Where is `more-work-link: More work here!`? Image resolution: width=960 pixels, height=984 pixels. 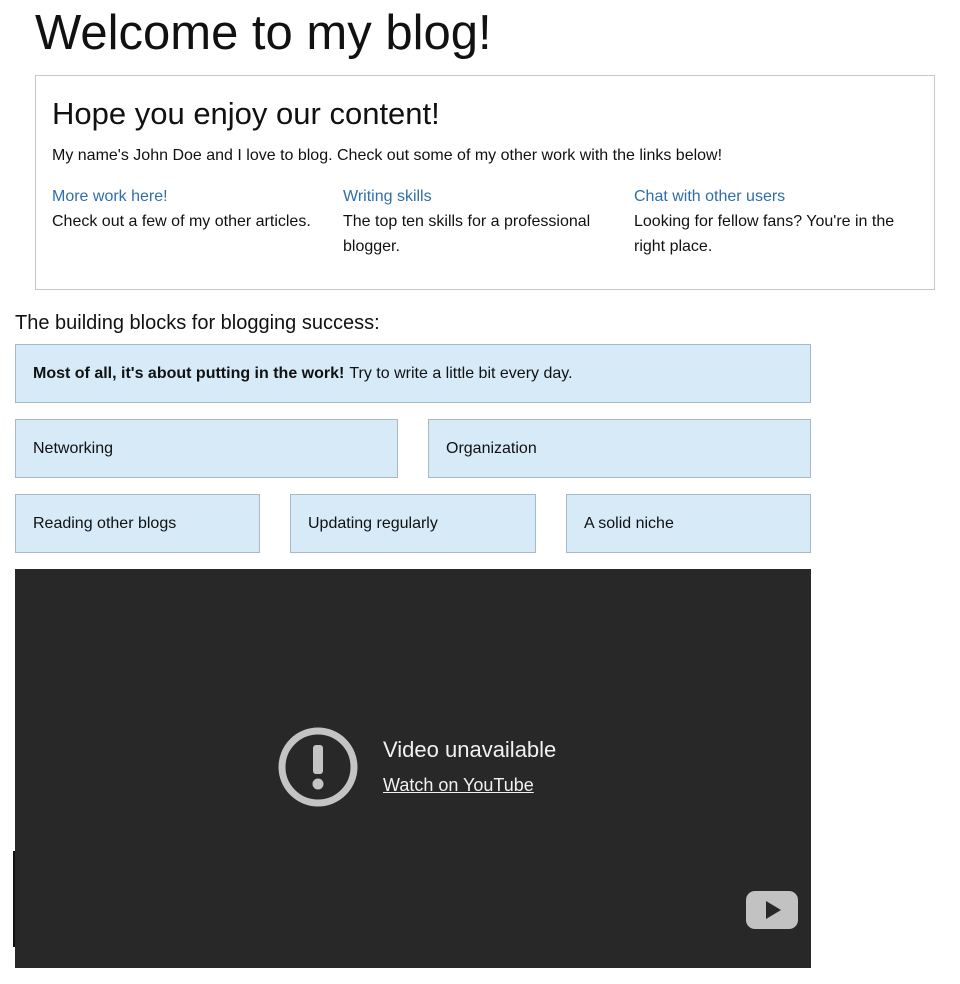
more-work-link: More work here! is located at coordinates (188, 196).